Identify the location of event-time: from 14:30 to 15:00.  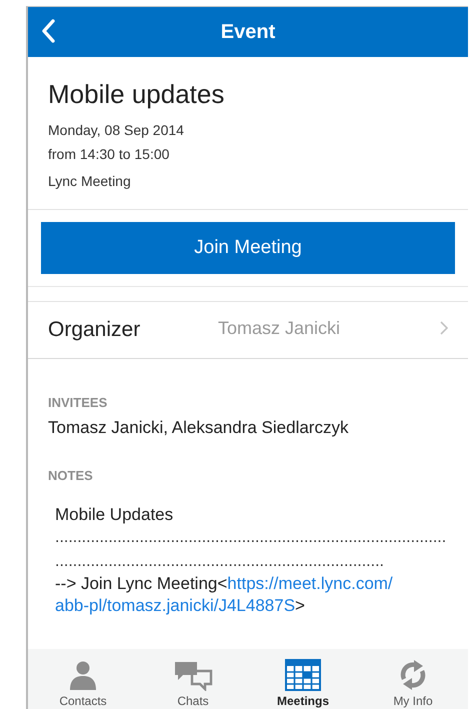
(109, 154).